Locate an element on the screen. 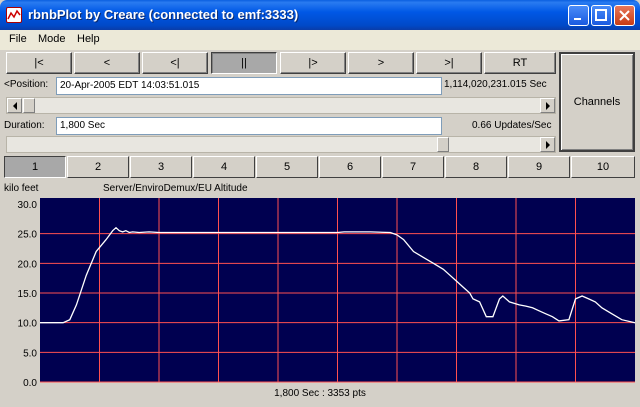  tab-6: 6 is located at coordinates (350, 167).